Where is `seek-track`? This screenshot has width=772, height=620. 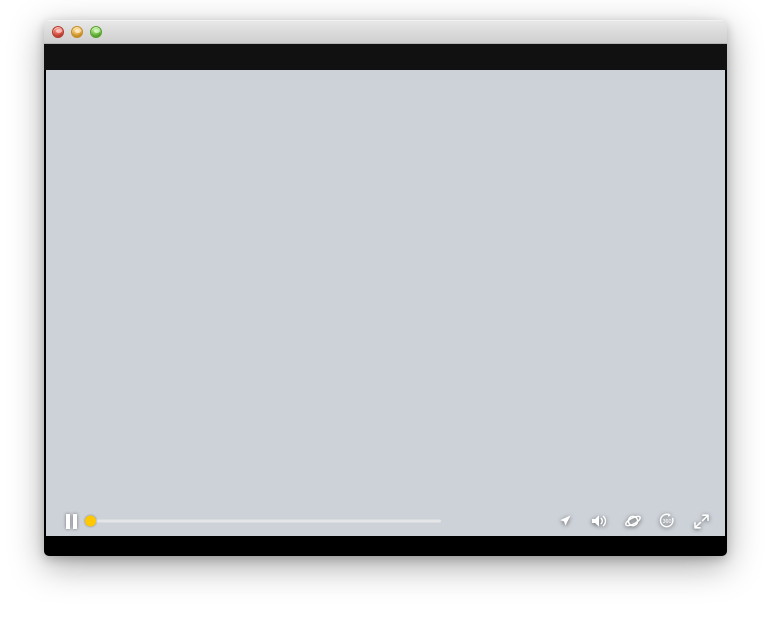 seek-track is located at coordinates (265, 521).